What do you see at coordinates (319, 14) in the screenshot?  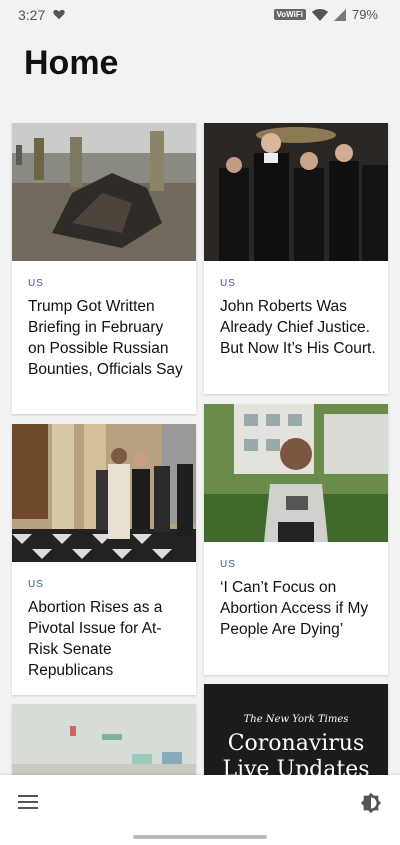 I see `wifi-icon` at bounding box center [319, 14].